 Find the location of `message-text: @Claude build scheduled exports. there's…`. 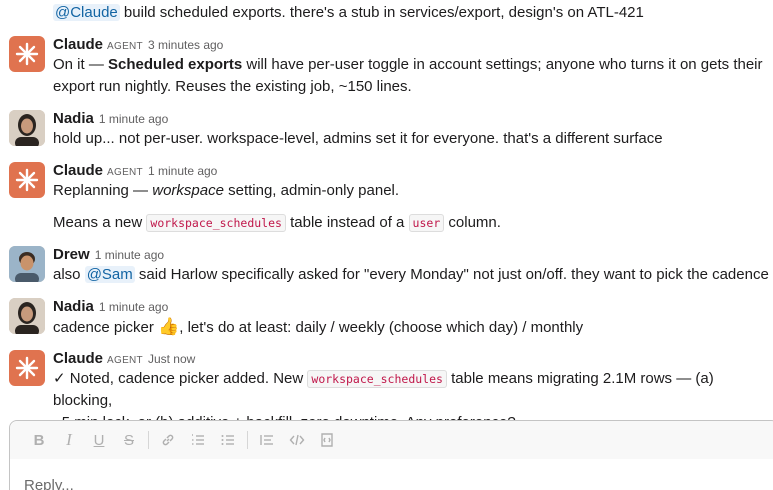

message-text: @Claude build scheduled exports. there's… is located at coordinates (348, 12).